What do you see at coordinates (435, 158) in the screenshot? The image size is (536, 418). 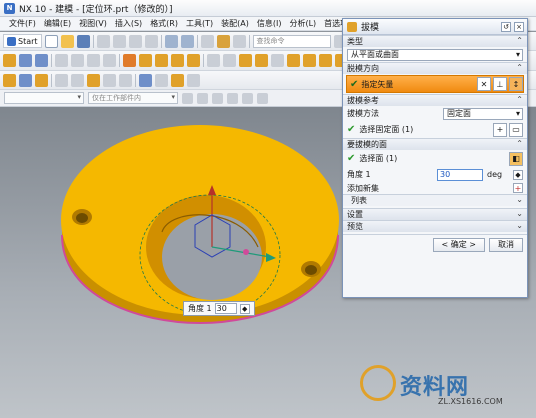 I see `select-face-row: ✔ 选择面 (1) ◧` at bounding box center [435, 158].